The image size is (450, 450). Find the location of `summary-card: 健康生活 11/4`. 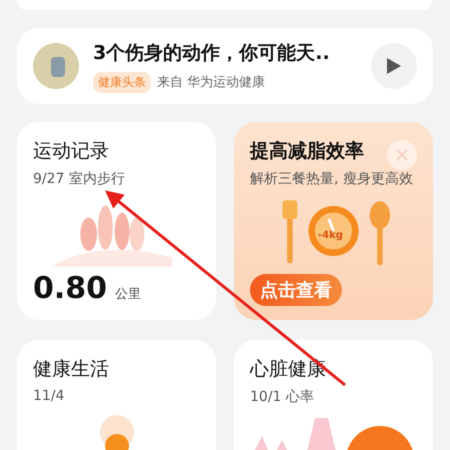

summary-card: 健康生活 11/4 is located at coordinates (116, 395).